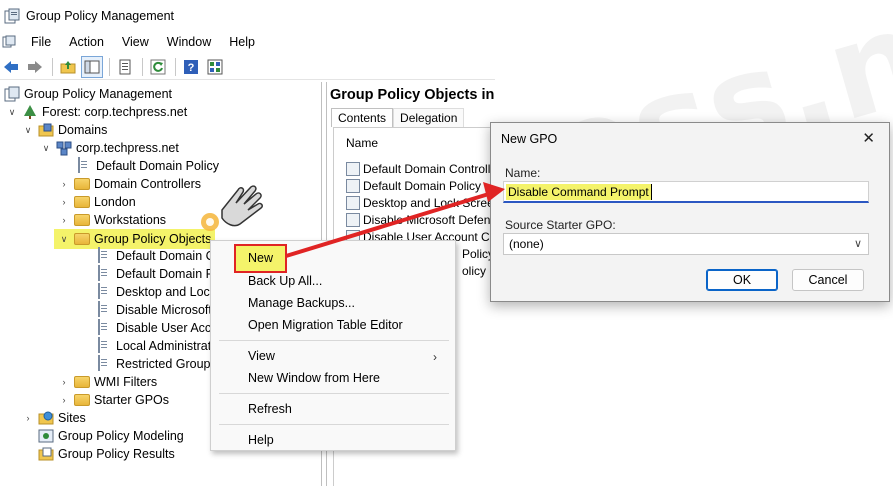 The width and height of the screenshot is (893, 486). What do you see at coordinates (232, 208) in the screenshot?
I see `hand-pointer-icon` at bounding box center [232, 208].